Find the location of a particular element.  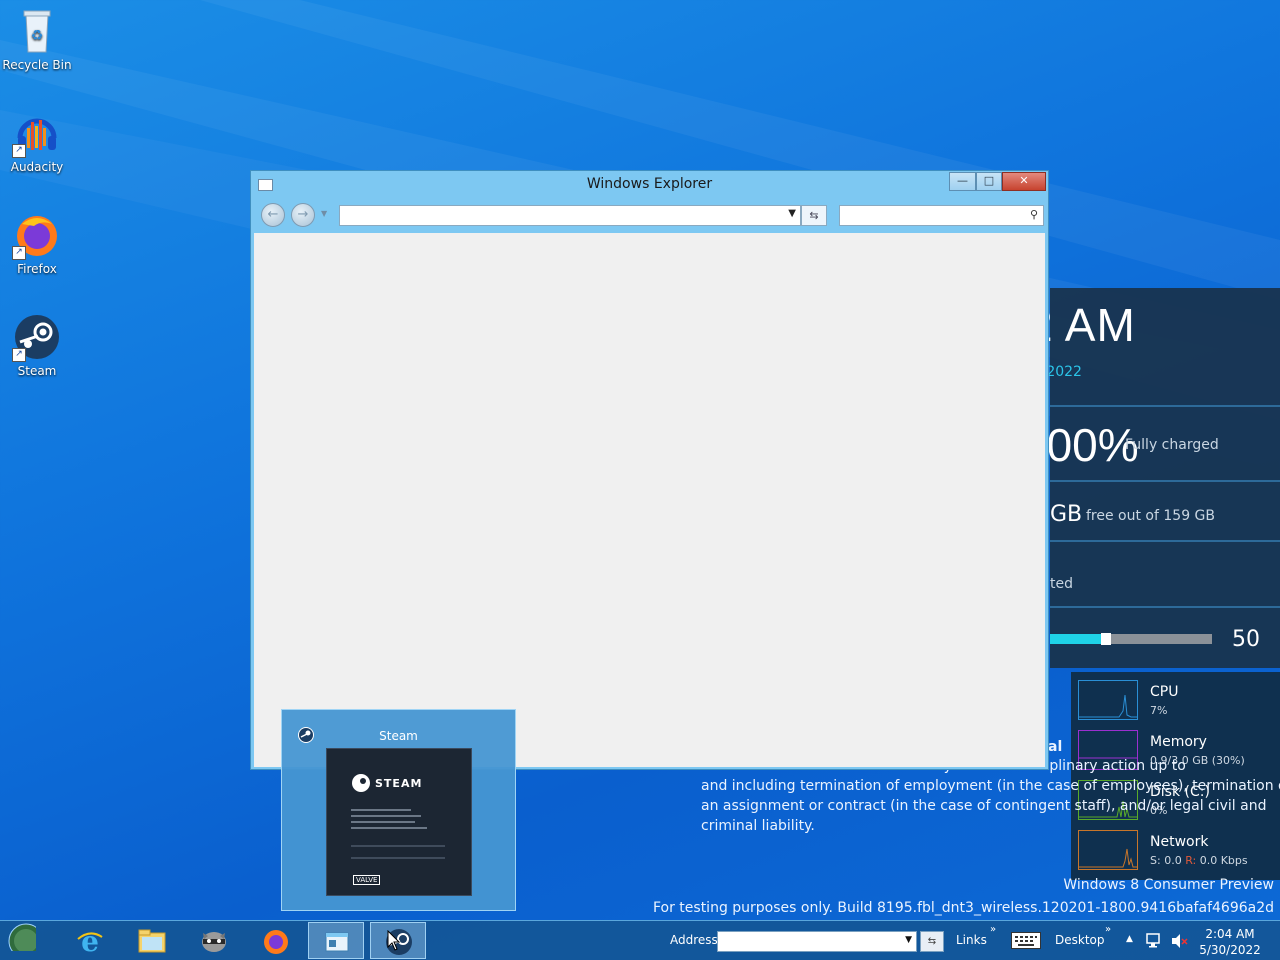

desktop-icon-label: Audacity is located at coordinates (37, 167).